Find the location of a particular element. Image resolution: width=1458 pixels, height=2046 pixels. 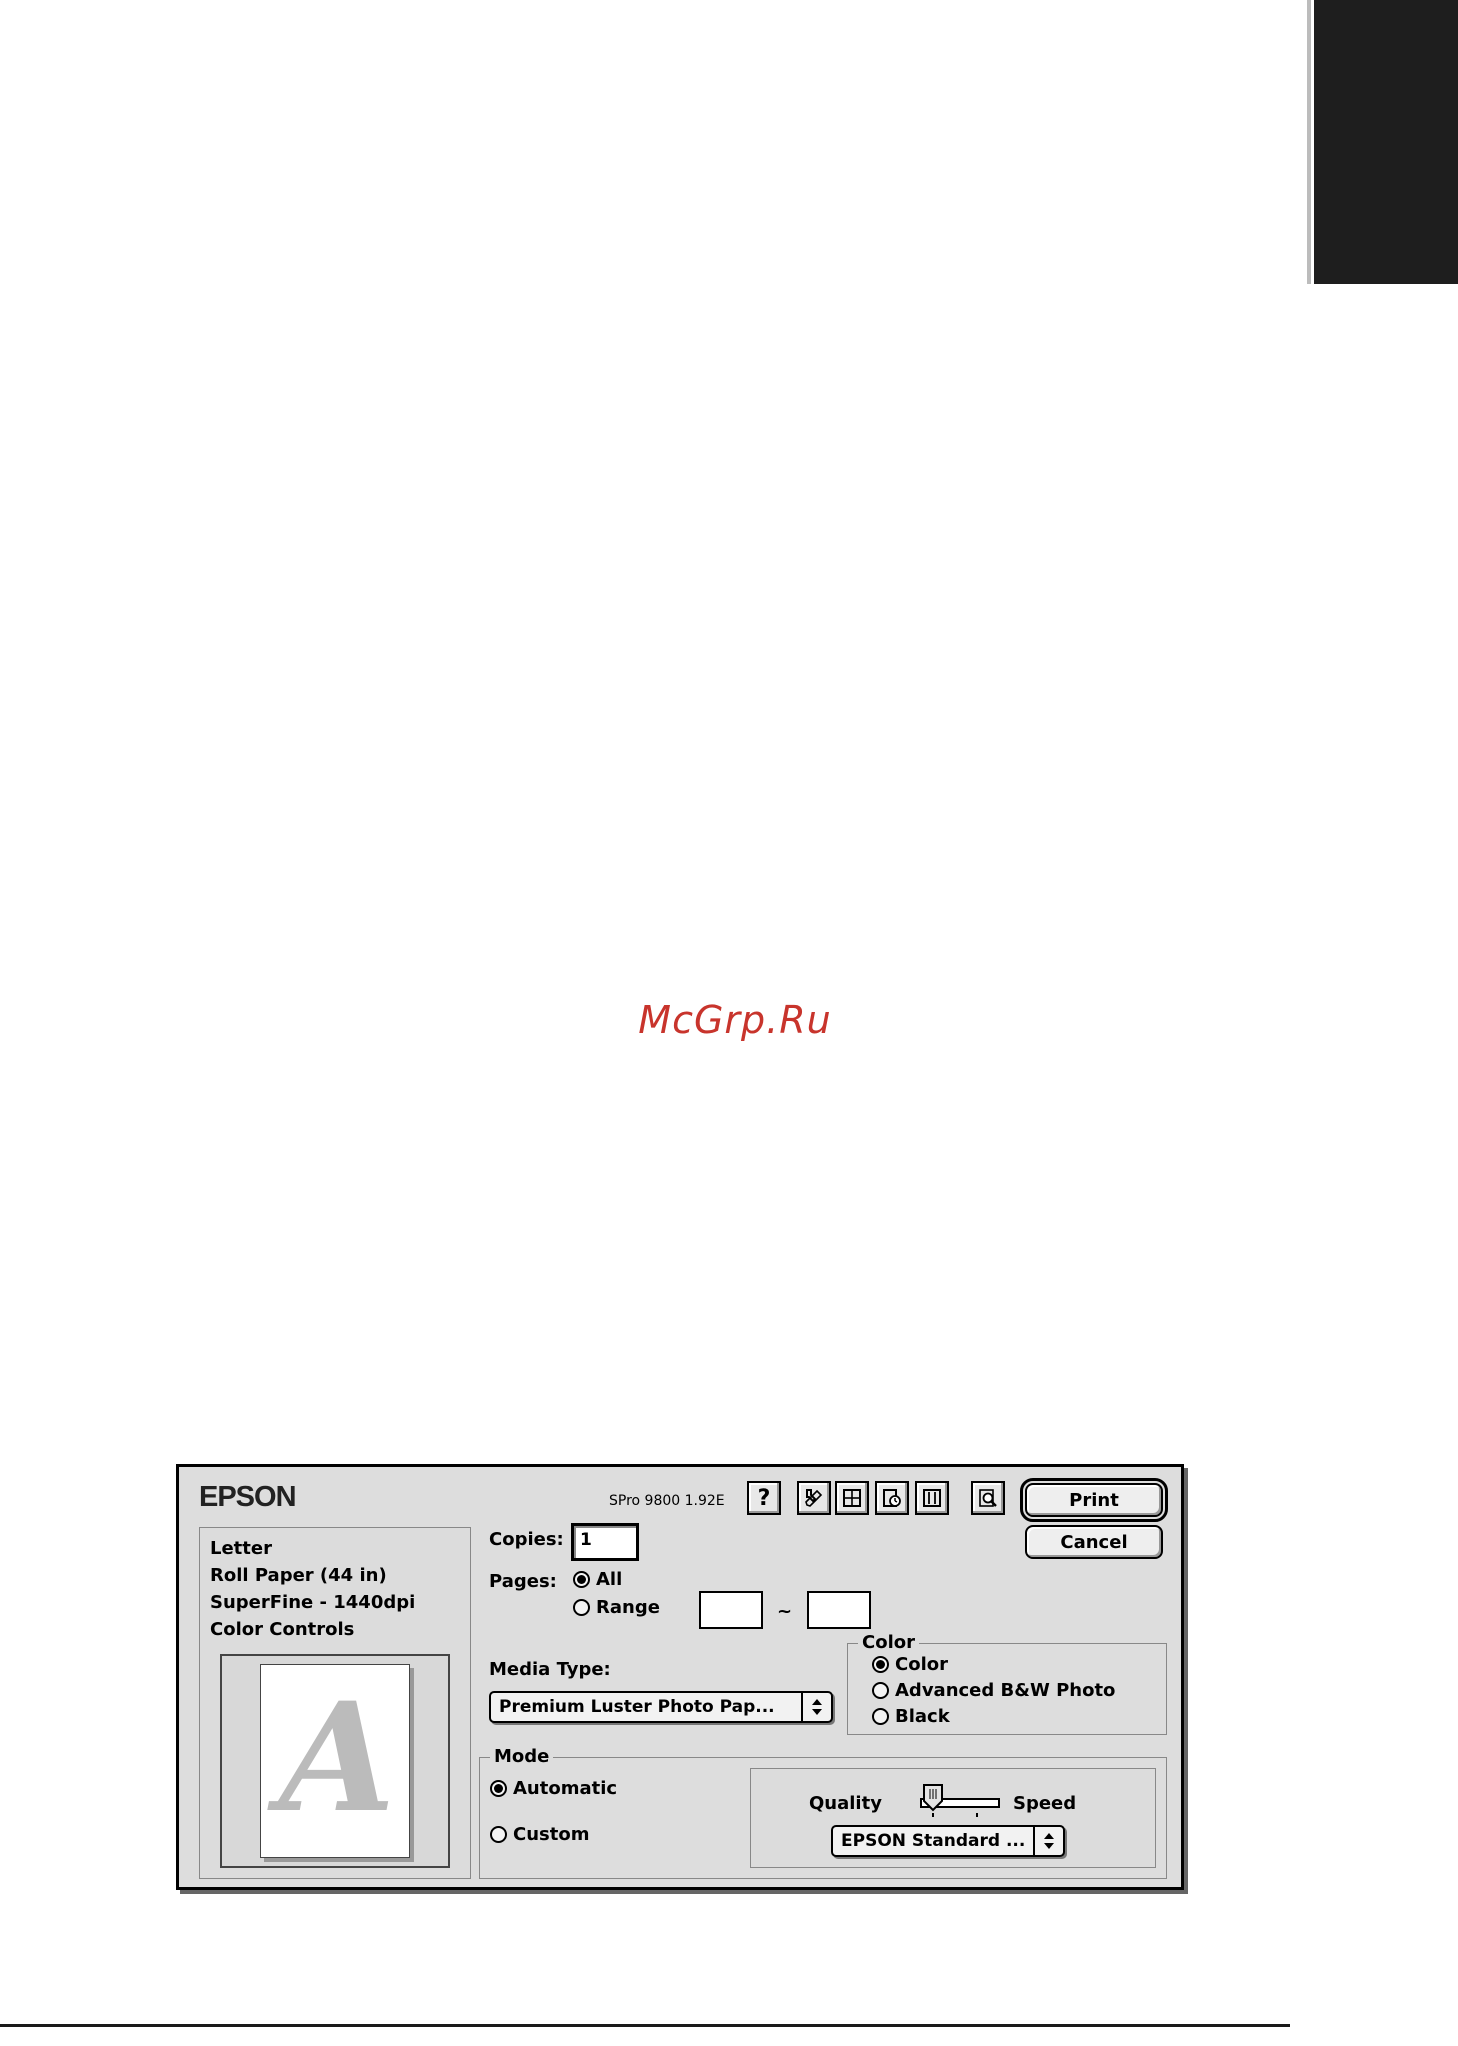

color-group: Color Color Advanced B&W Photo Black is located at coordinates (1007, 1683).